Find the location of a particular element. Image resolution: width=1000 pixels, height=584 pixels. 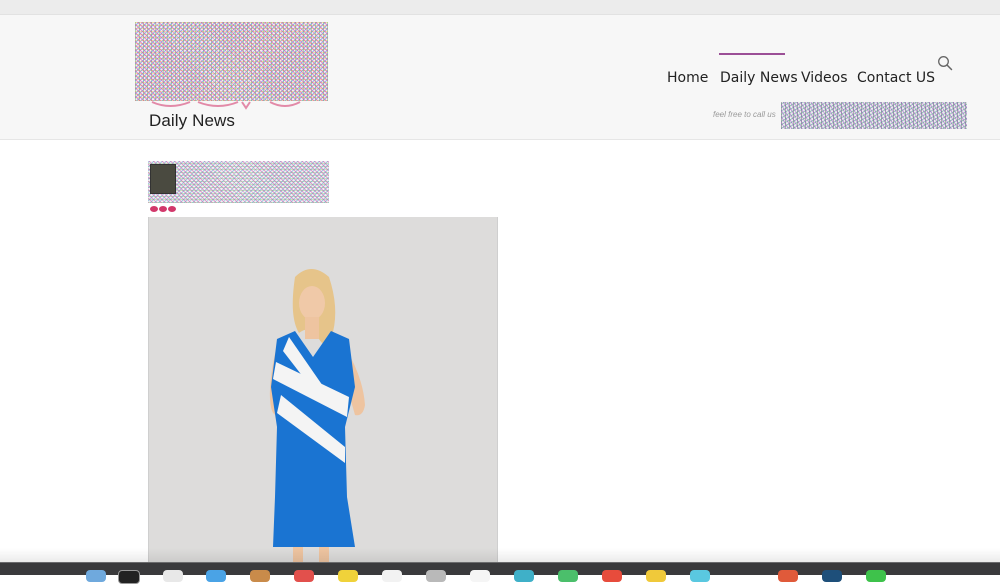

rating-icons is located at coordinates (163, 210).